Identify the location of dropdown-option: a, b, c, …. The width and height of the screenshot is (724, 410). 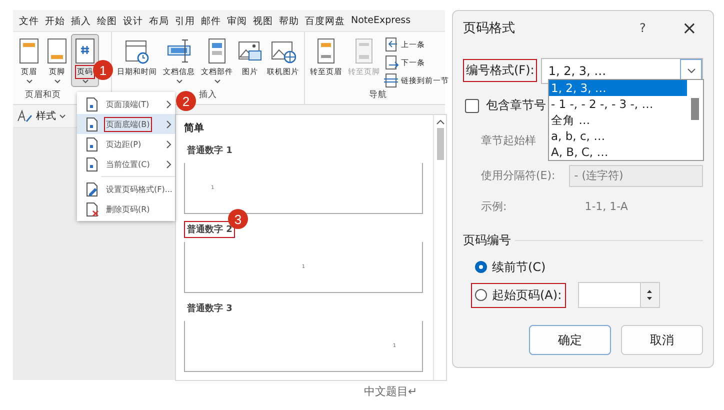
(618, 136).